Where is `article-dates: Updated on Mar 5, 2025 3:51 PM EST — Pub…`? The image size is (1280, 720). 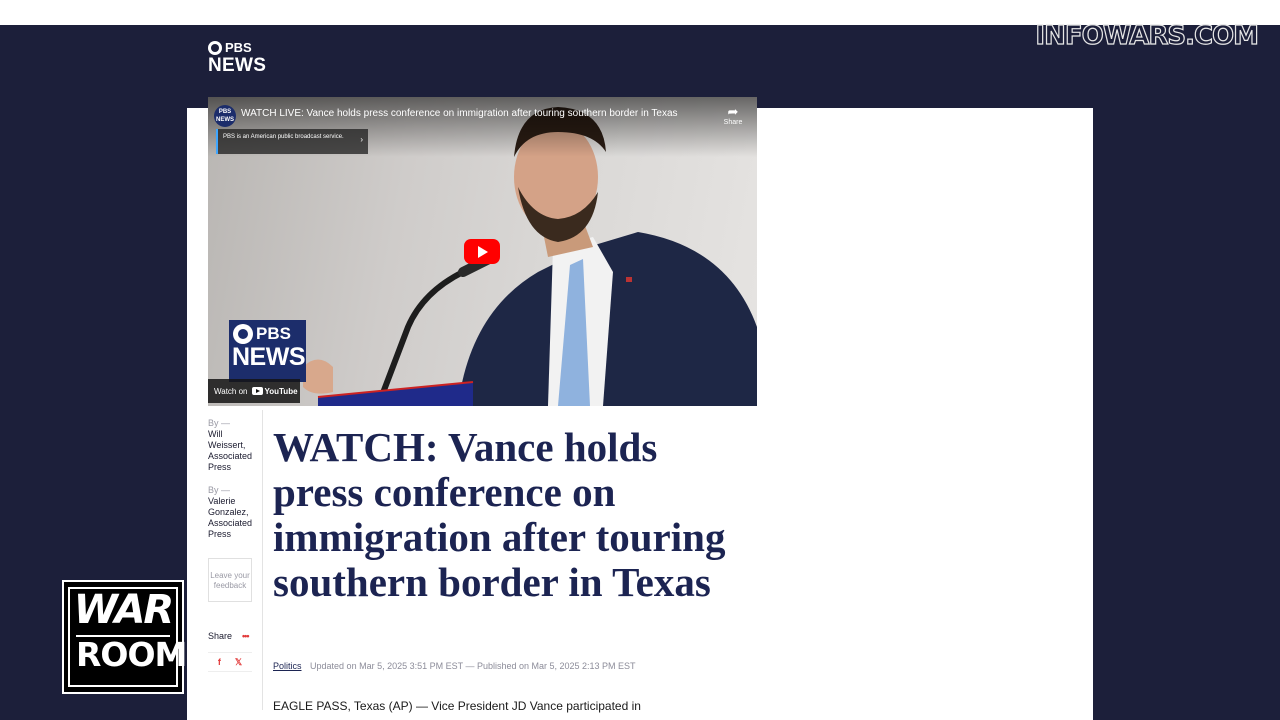 article-dates: Updated on Mar 5, 2025 3:51 PM EST — Pub… is located at coordinates (473, 666).